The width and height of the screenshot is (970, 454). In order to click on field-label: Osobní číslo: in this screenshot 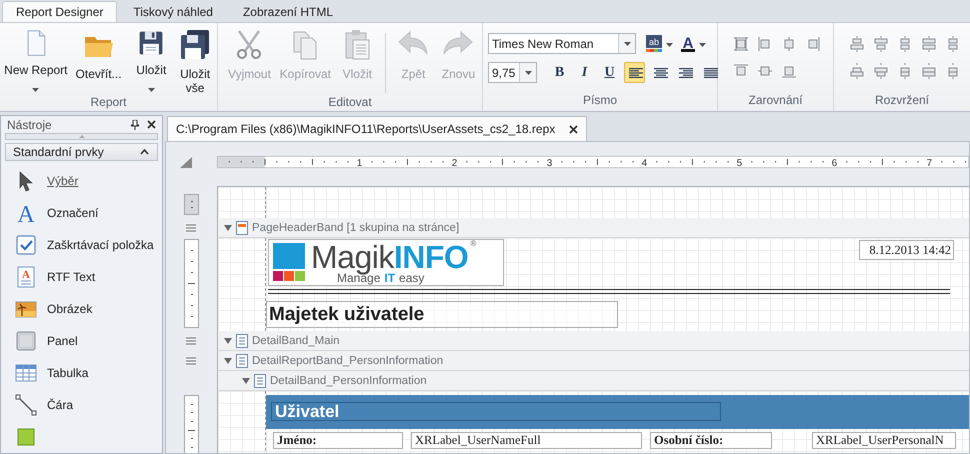, I will do `click(711, 440)`.